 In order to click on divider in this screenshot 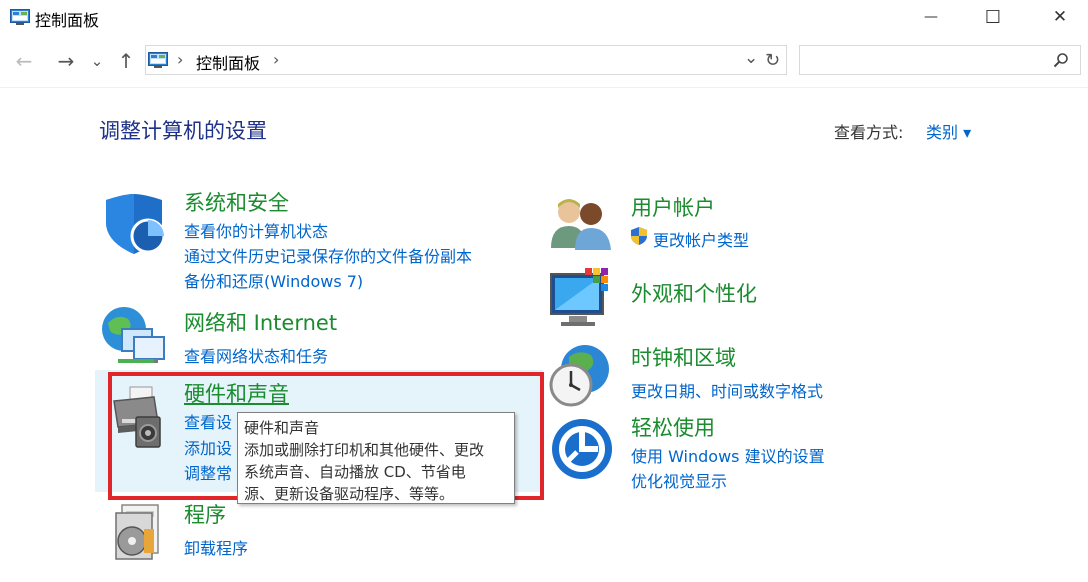, I will do `click(544, 87)`.